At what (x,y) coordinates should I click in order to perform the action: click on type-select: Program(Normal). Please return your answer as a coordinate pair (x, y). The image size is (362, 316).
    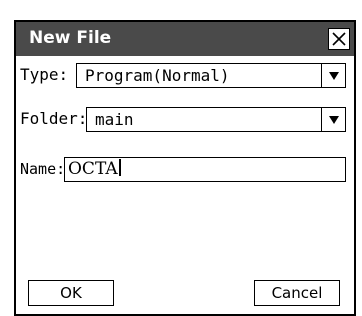
    Looking at the image, I should click on (211, 75).